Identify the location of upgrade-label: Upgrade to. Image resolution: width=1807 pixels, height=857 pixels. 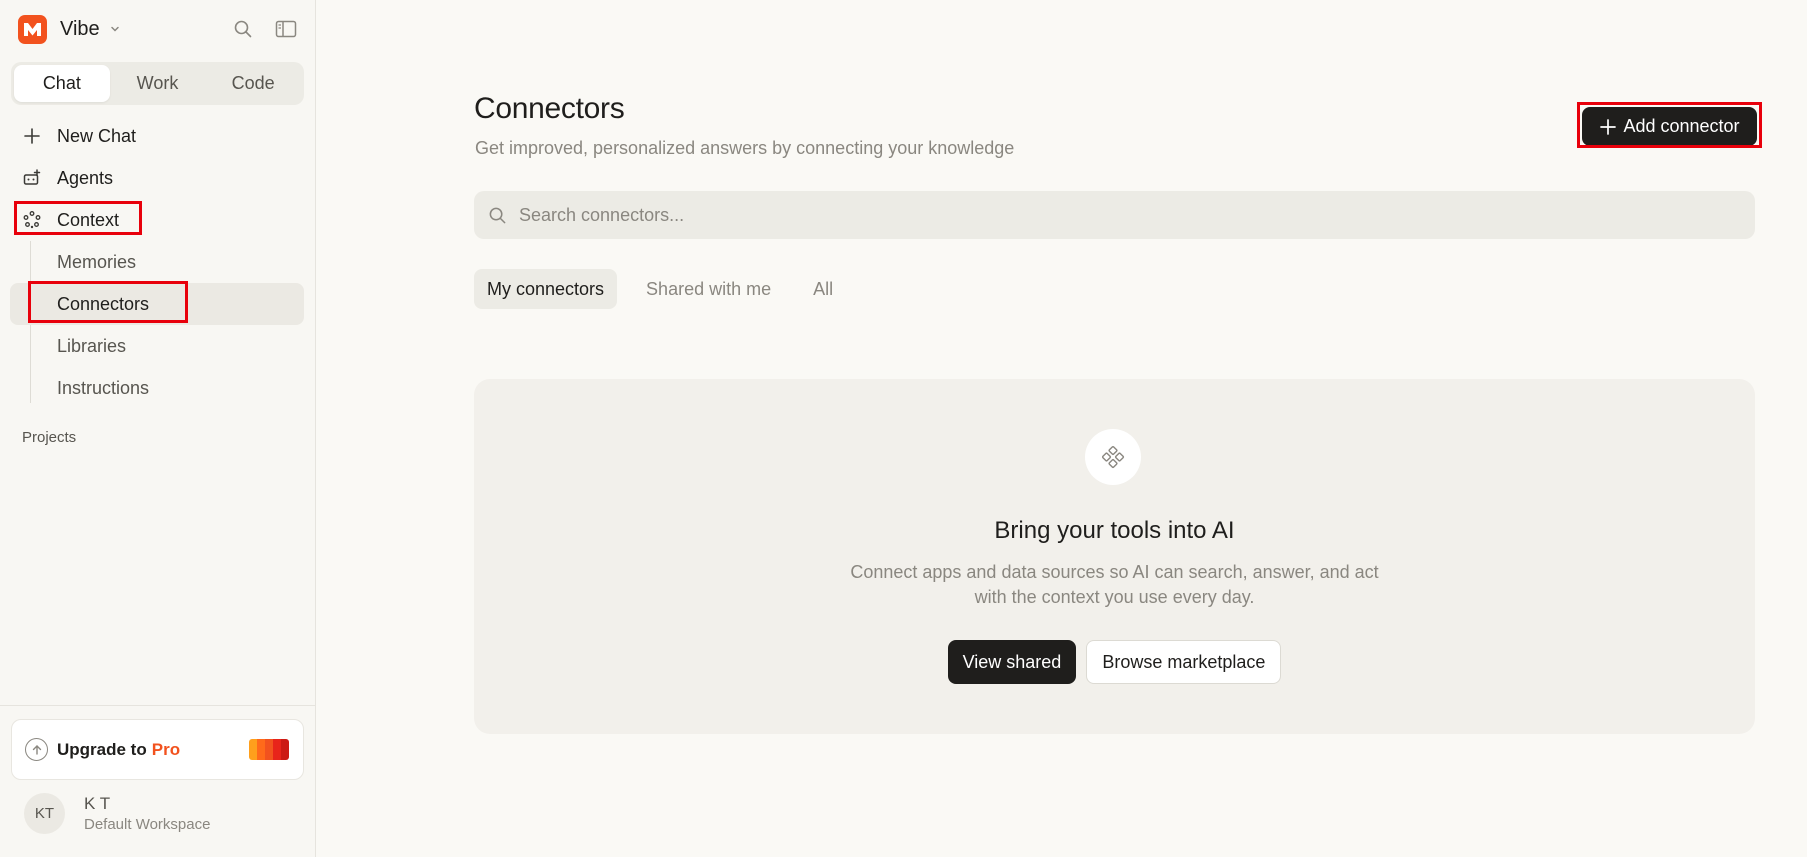
(102, 749).